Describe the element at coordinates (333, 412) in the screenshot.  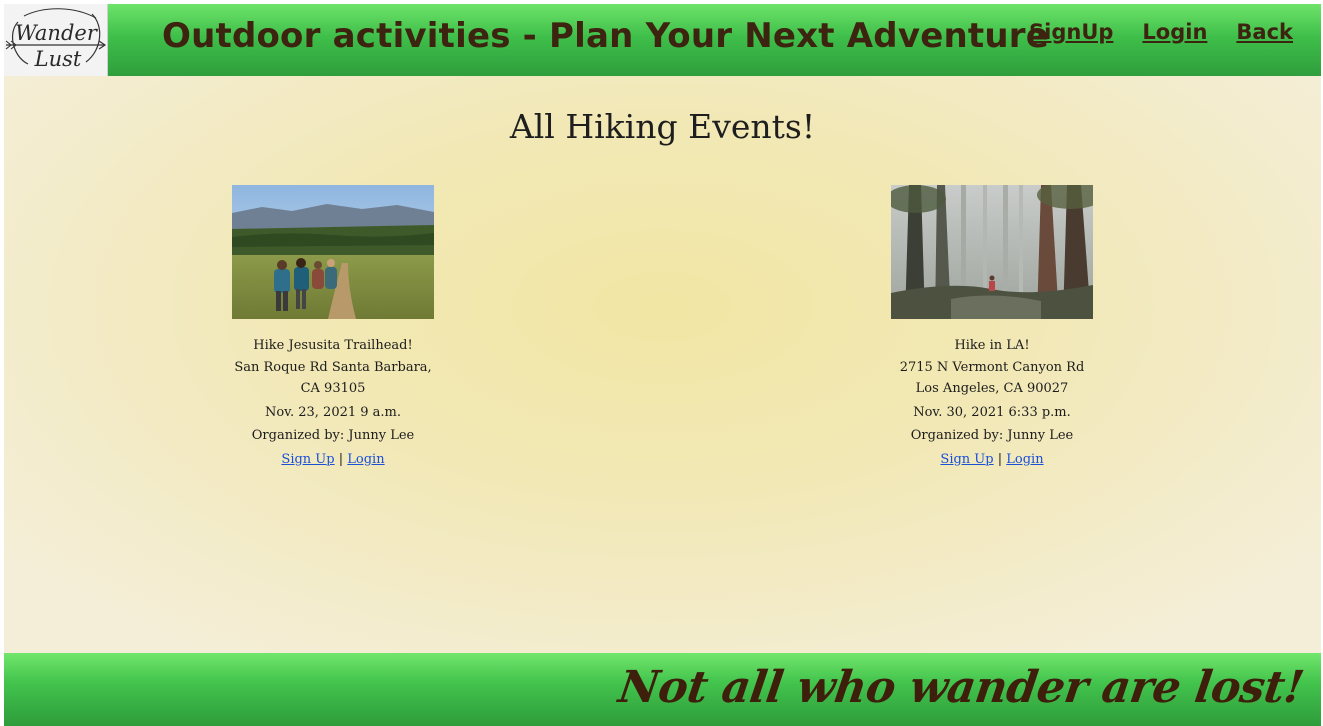
I see `event-datetime: Nov. 23, 2021 9 a.m.` at that location.